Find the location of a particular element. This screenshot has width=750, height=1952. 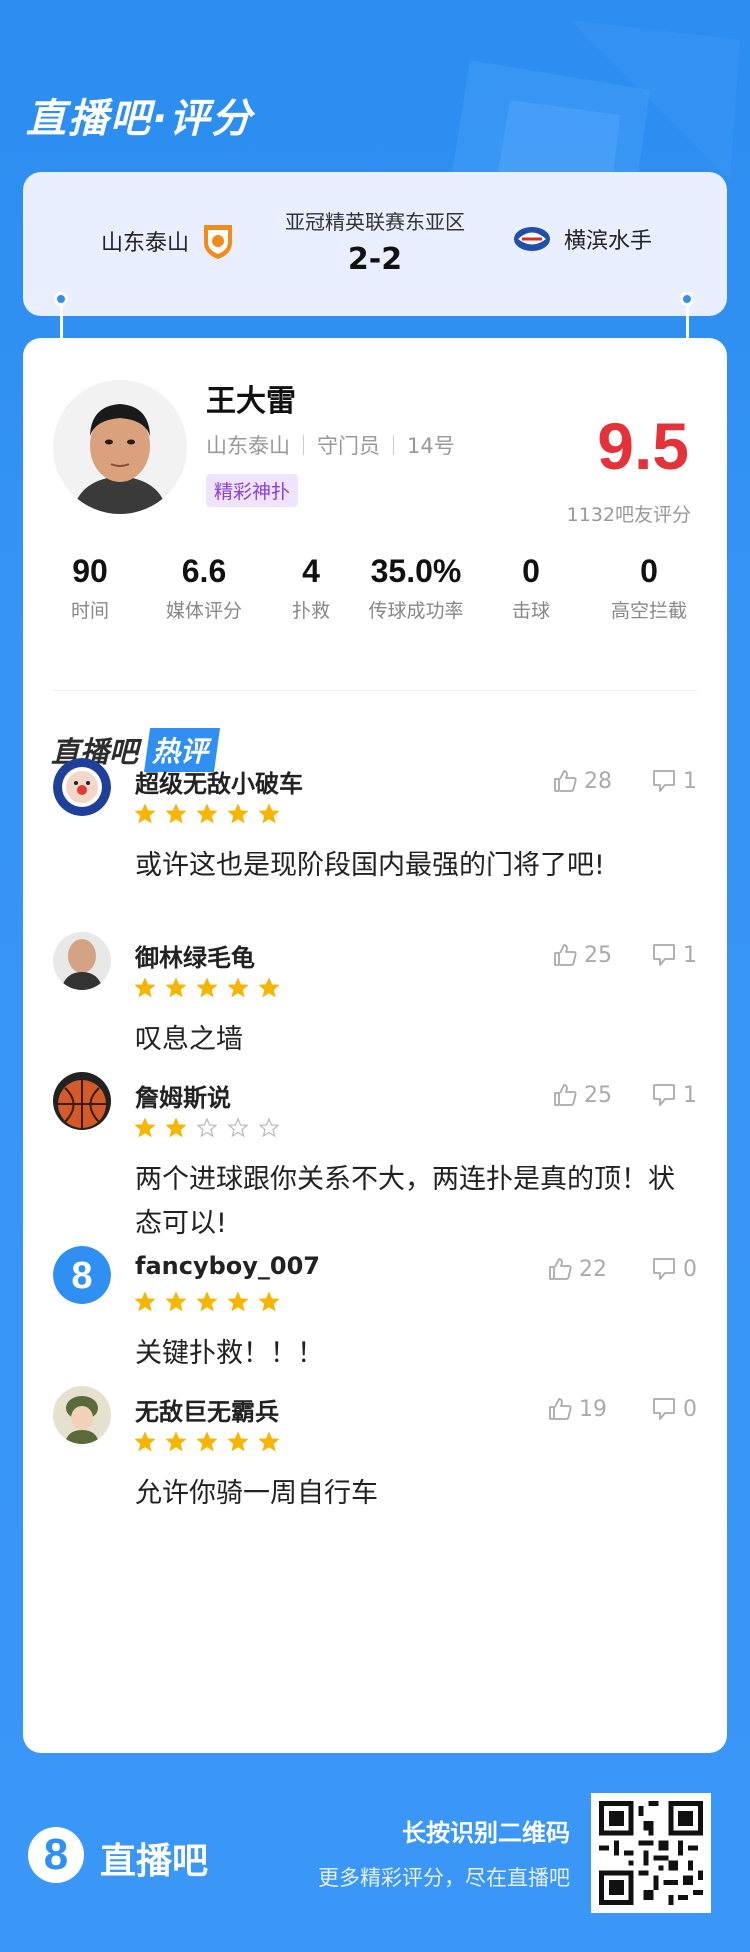

comment-text: 或许这也是现阶段国内最强的门将了吧! is located at coordinates (370, 865).